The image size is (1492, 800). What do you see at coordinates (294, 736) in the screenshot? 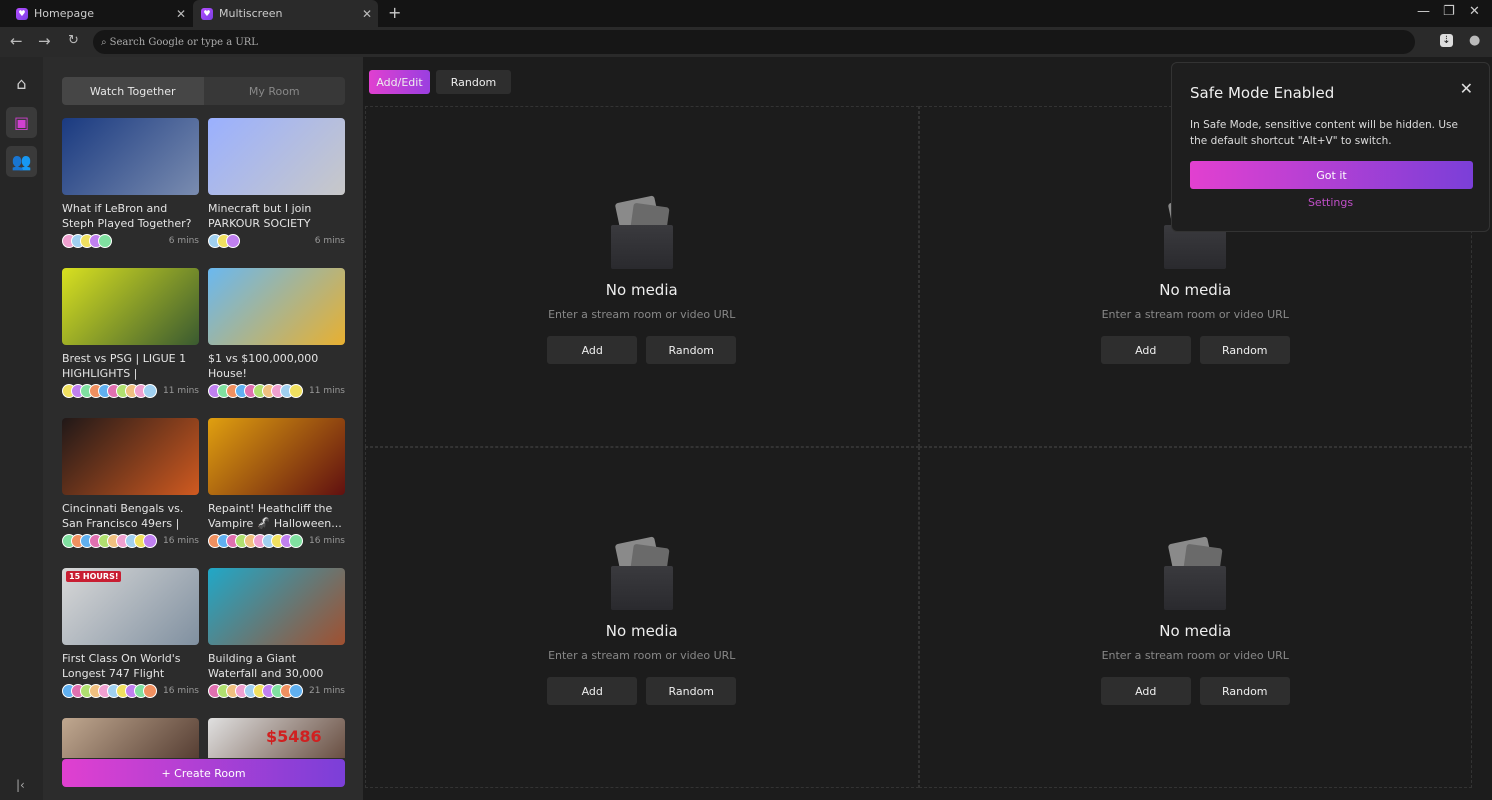
I see `thumbnail-badge: $5486` at bounding box center [294, 736].